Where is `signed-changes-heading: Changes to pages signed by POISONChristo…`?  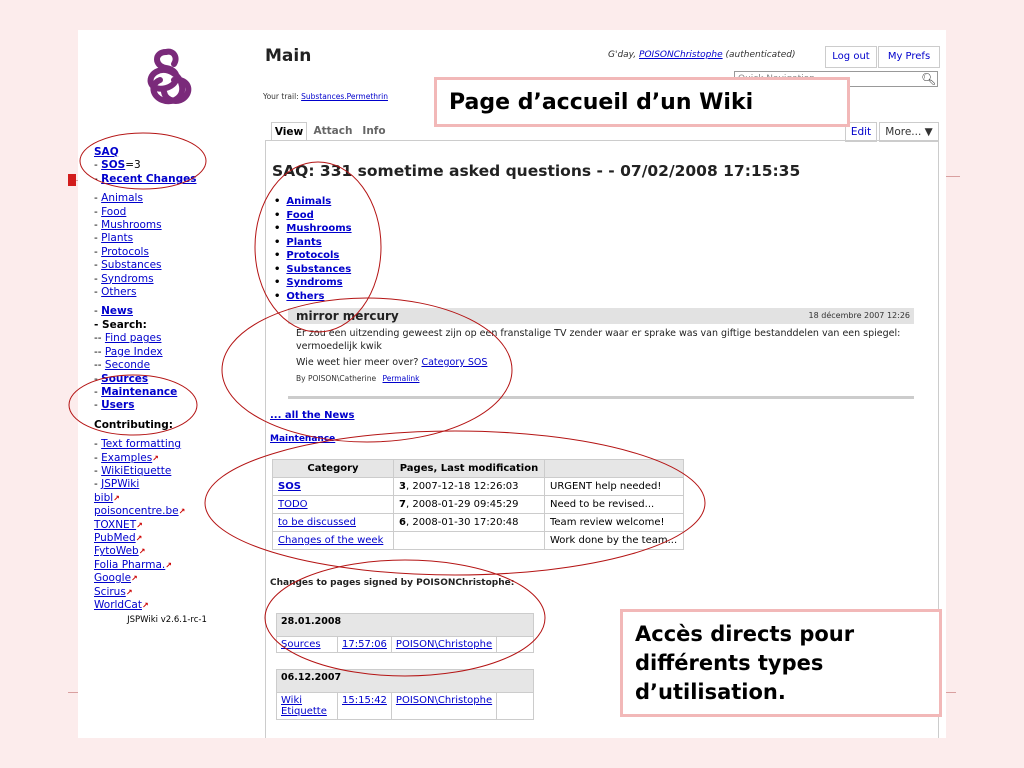 signed-changes-heading: Changes to pages signed by POISONChristo… is located at coordinates (392, 583).